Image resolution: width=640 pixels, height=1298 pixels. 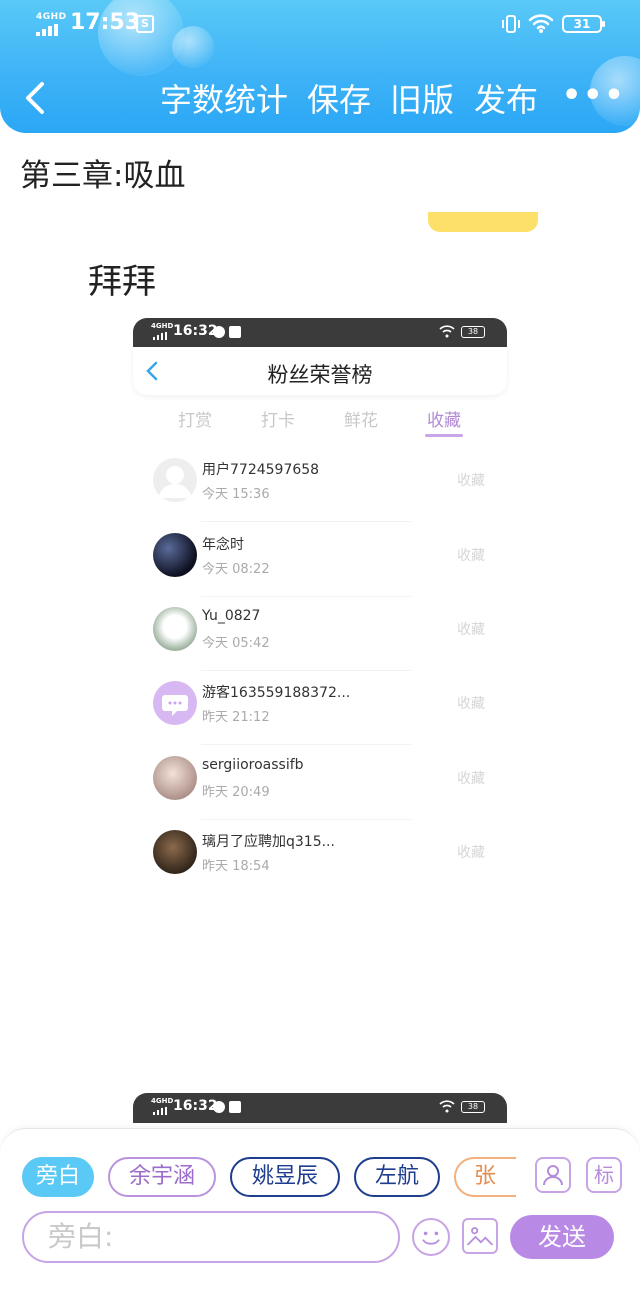 What do you see at coordinates (105, 22) in the screenshot?
I see `status-time: 17:53` at bounding box center [105, 22].